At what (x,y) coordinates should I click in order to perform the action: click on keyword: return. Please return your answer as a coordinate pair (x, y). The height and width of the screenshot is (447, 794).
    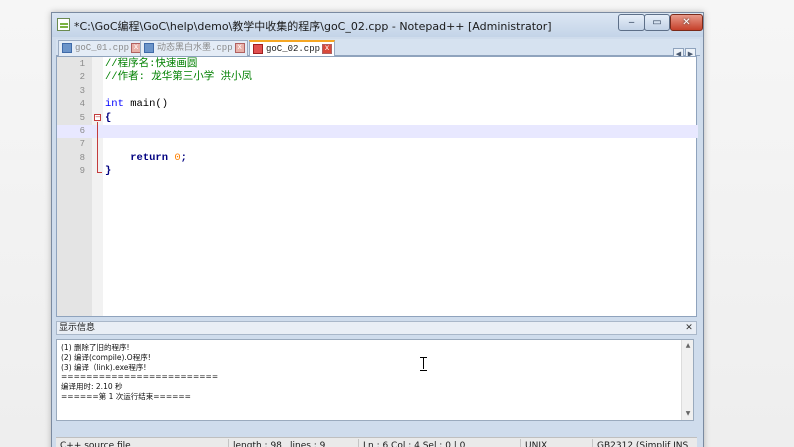
    Looking at the image, I should click on (149, 157).